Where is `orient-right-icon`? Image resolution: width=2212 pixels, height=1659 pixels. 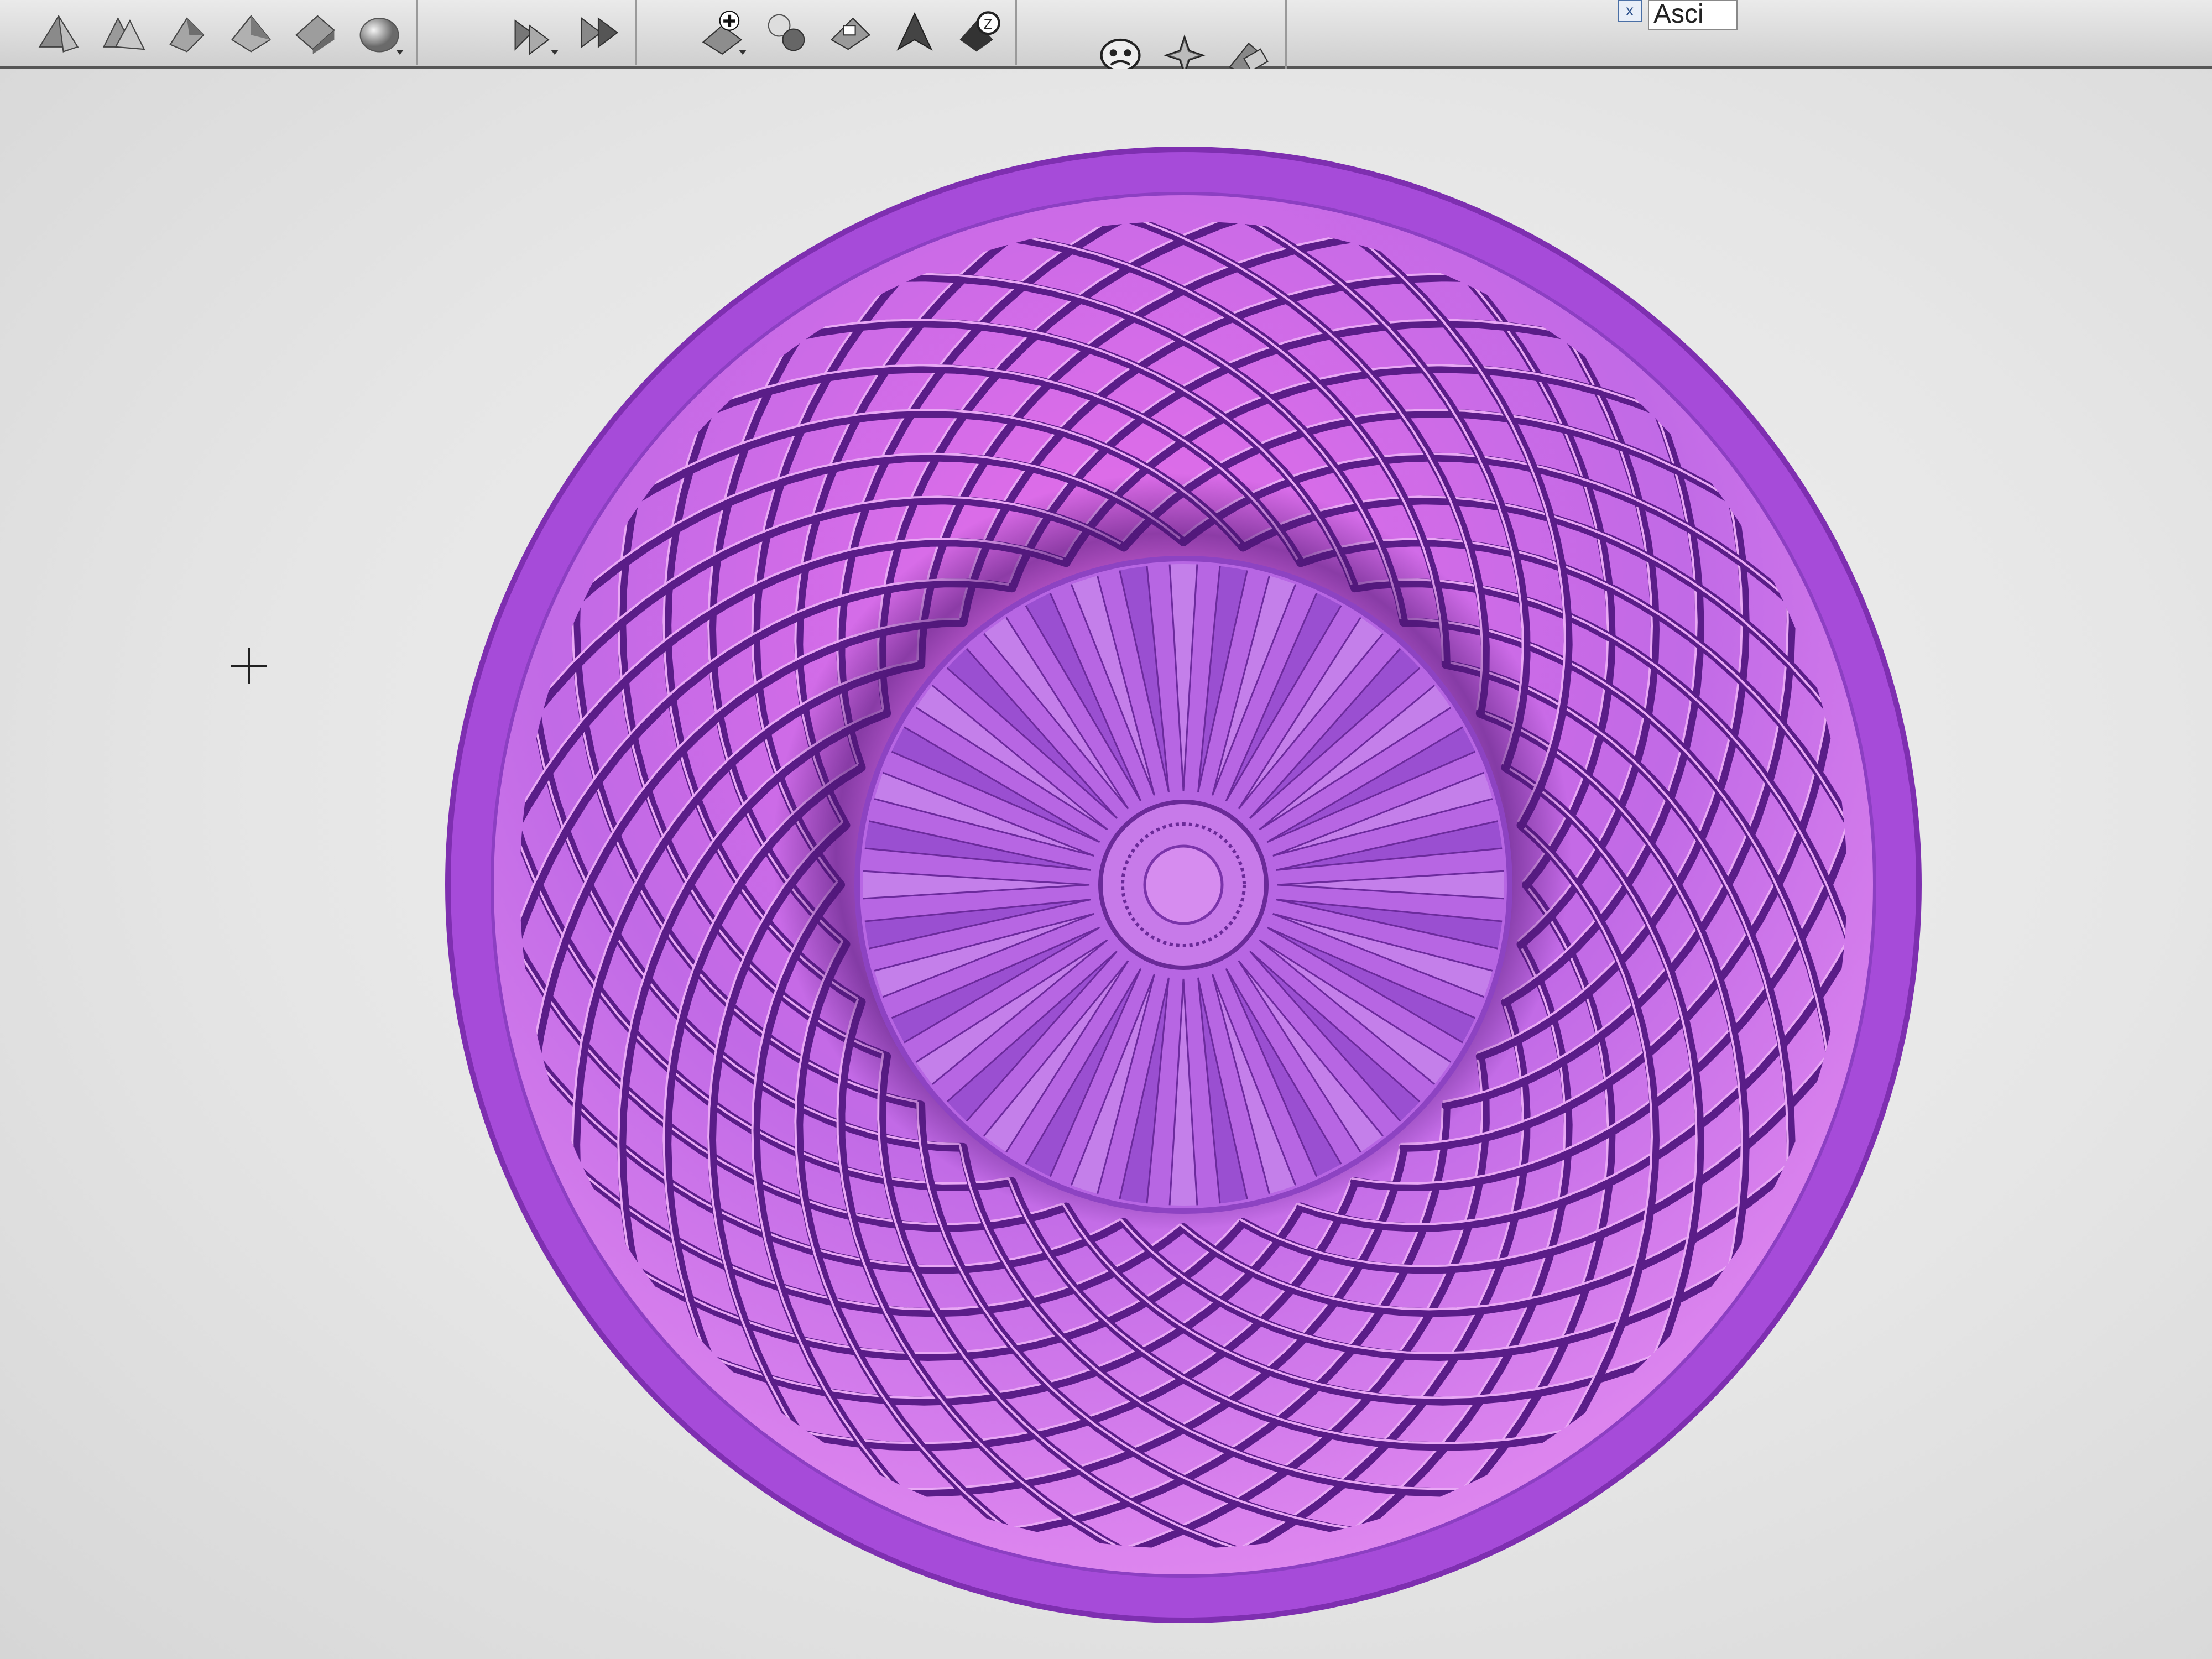
orient-right-icon is located at coordinates (598, 32).